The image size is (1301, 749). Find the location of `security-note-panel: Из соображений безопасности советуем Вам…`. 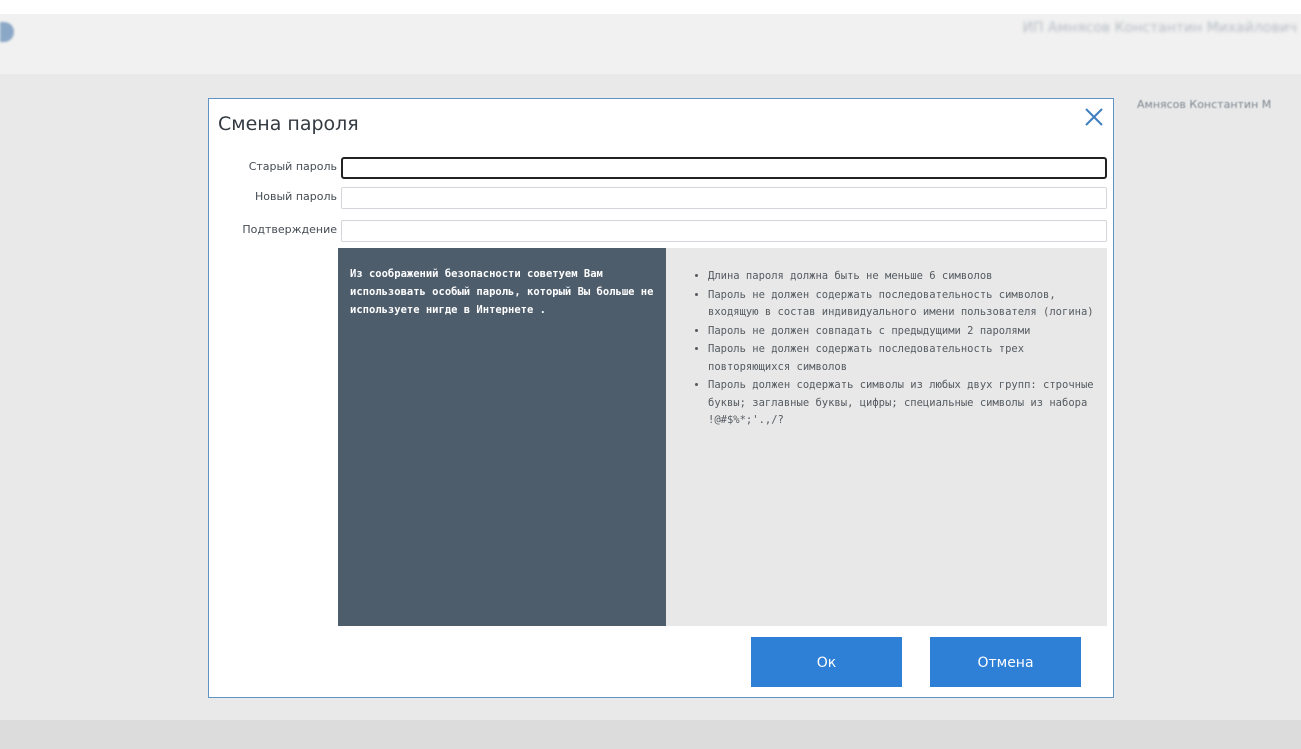

security-note-panel: Из соображений безопасности советуем Вам… is located at coordinates (502, 437).